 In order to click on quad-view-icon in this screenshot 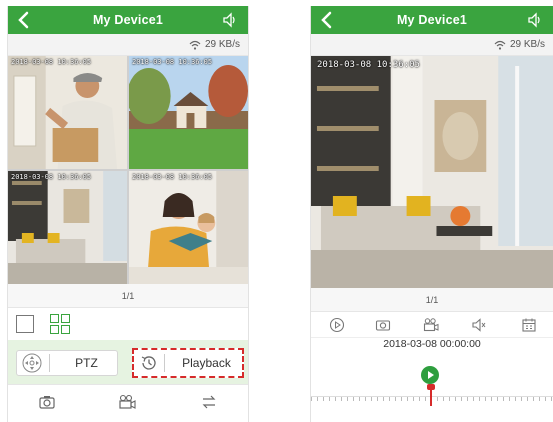, I will do `click(60, 324)`.